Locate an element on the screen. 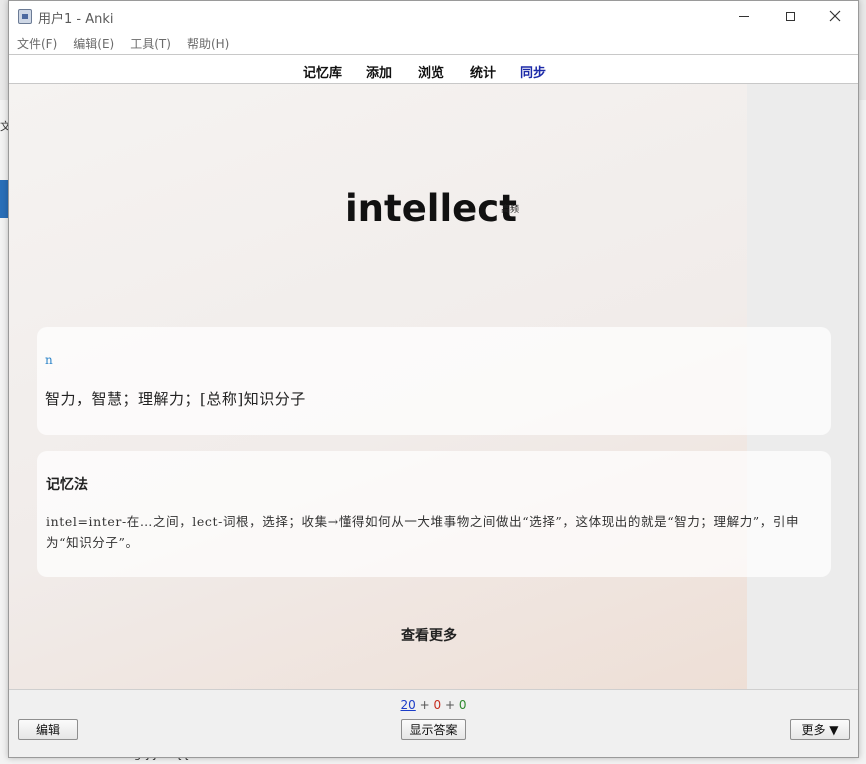 The width and height of the screenshot is (866, 764). minimize-icon is located at coordinates (744, 16).